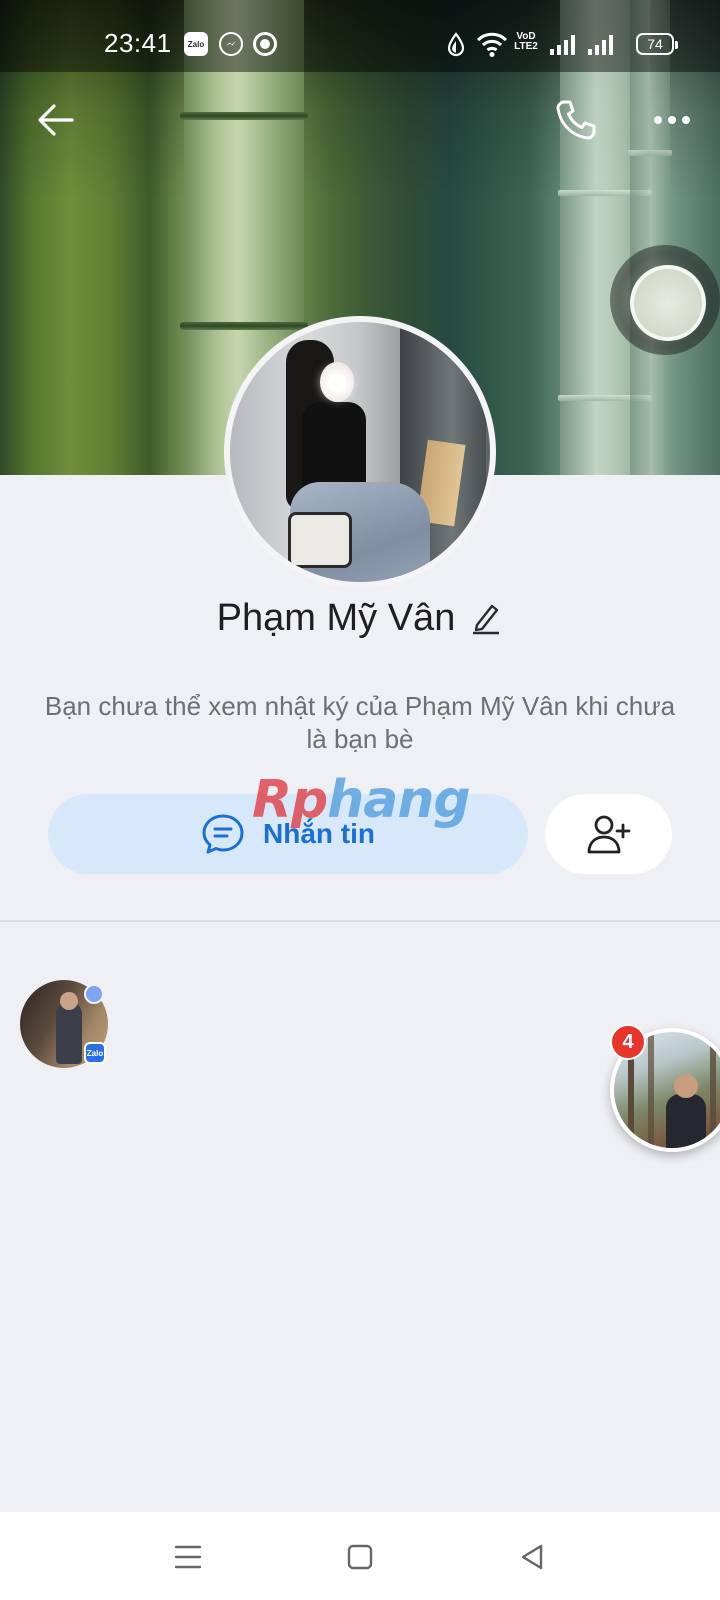  Describe the element at coordinates (95, 1053) in the screenshot. I see `zalo-badge-icon: Zalo` at that location.